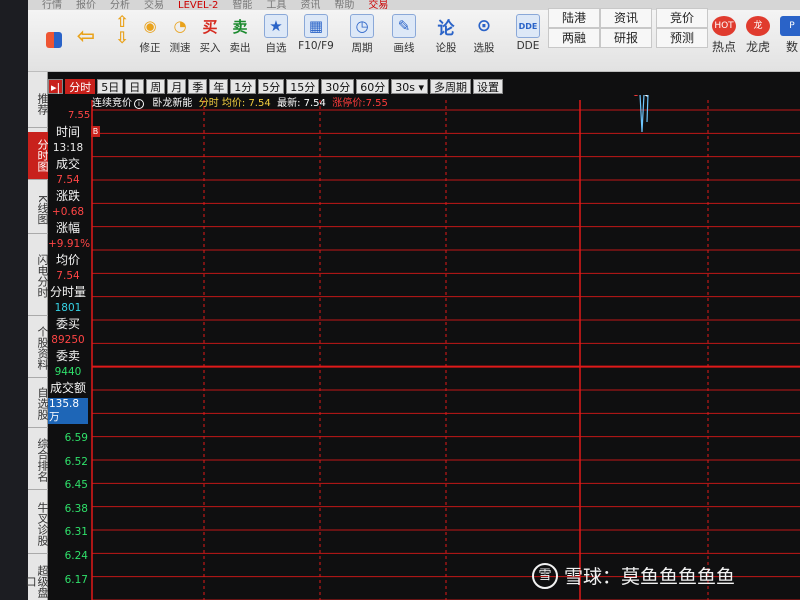 The width and height of the screenshot is (800, 600). What do you see at coordinates (644, 113) in the screenshot?
I see `price-spike` at bounding box center [644, 113].